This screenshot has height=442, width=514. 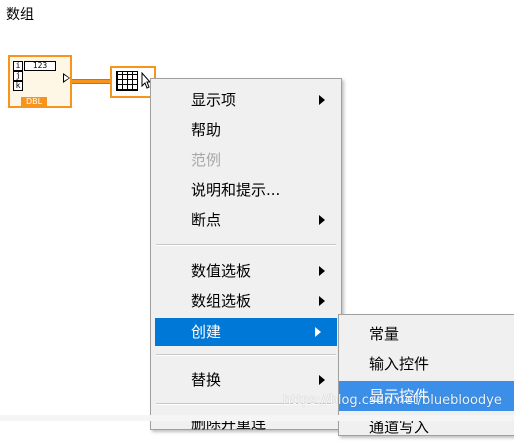 What do you see at coordinates (221, 271) in the screenshot?
I see `menu-item-label: 数值选板` at bounding box center [221, 271].